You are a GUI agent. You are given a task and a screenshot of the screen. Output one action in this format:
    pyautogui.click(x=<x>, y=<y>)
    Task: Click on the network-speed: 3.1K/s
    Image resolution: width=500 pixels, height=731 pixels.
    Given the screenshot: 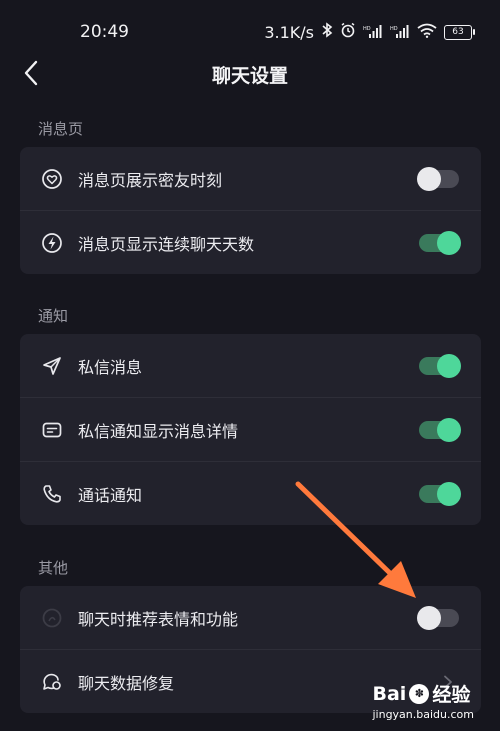 What is the action you would take?
    pyautogui.click(x=289, y=32)
    